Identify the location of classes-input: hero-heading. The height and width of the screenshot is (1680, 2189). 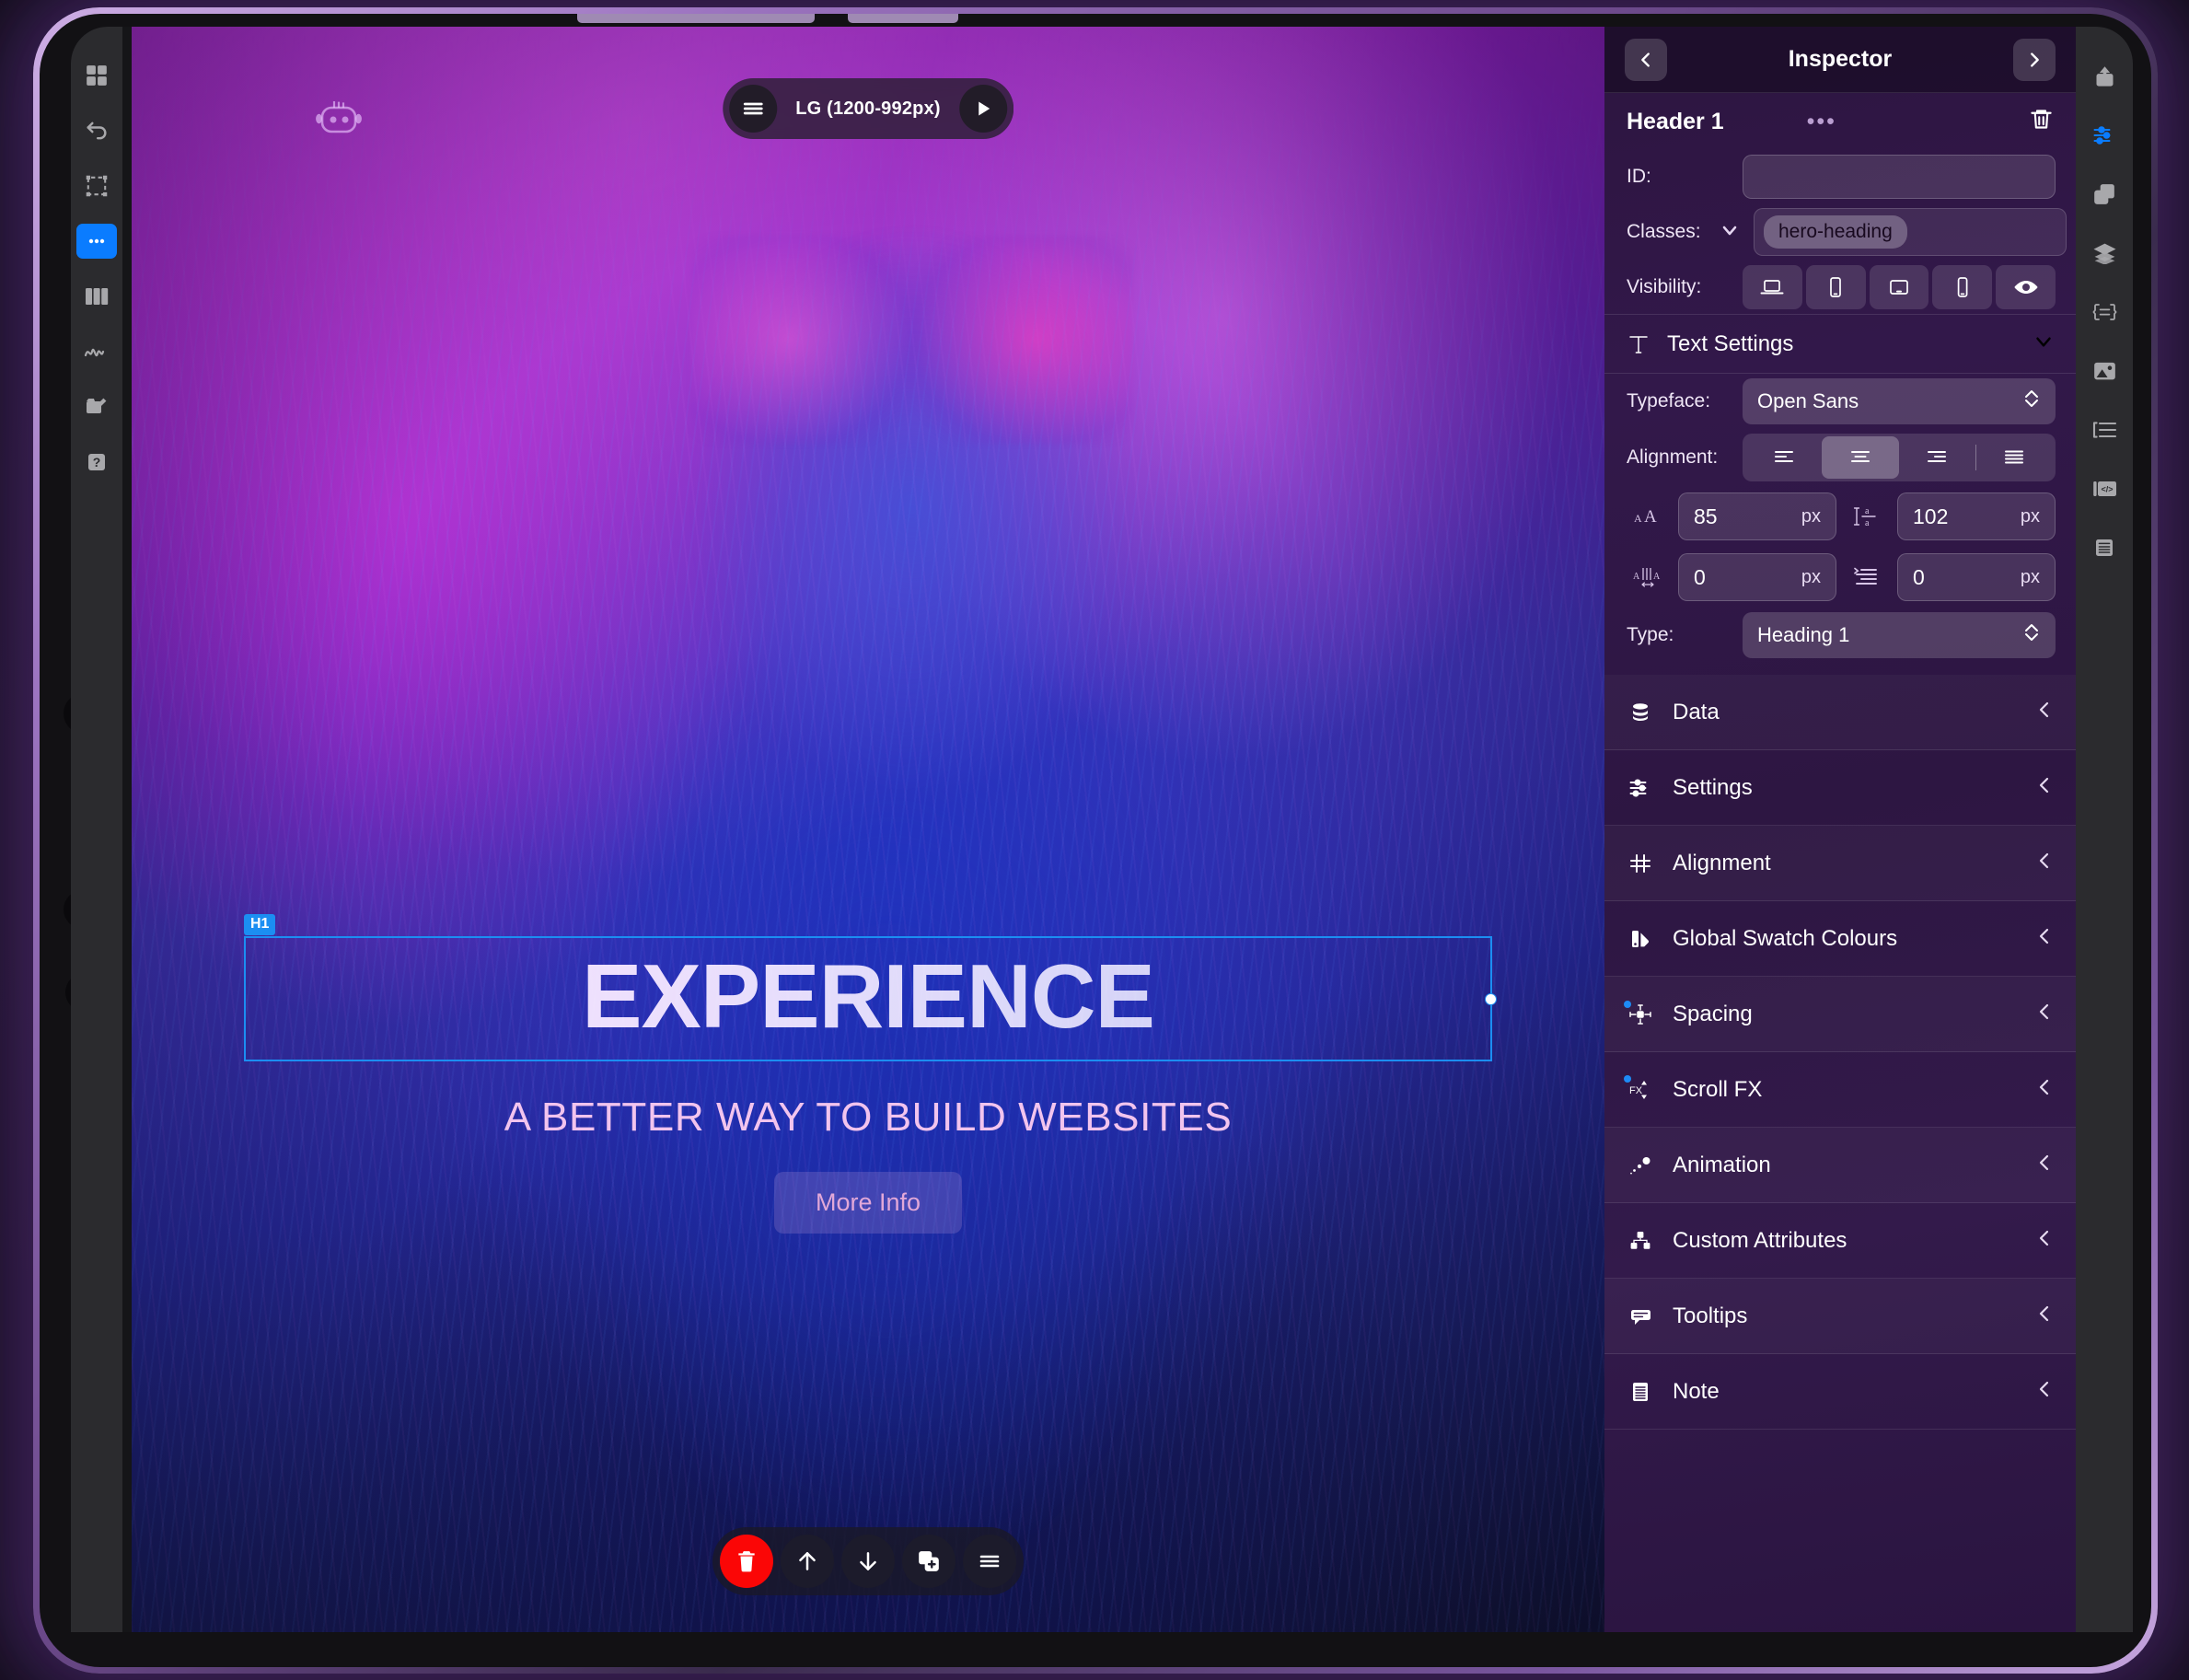
(1910, 232).